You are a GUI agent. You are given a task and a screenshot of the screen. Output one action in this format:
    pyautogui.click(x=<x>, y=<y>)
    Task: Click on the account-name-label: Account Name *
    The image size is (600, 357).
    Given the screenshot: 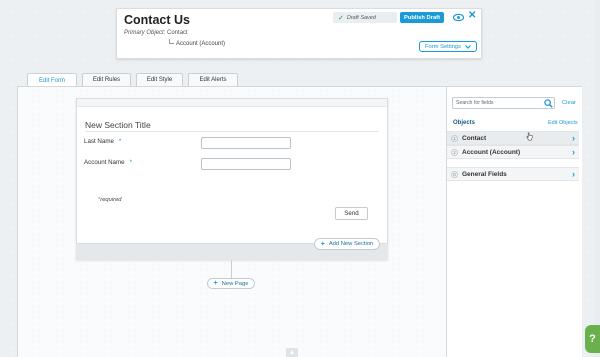 What is the action you would take?
    pyautogui.click(x=108, y=162)
    